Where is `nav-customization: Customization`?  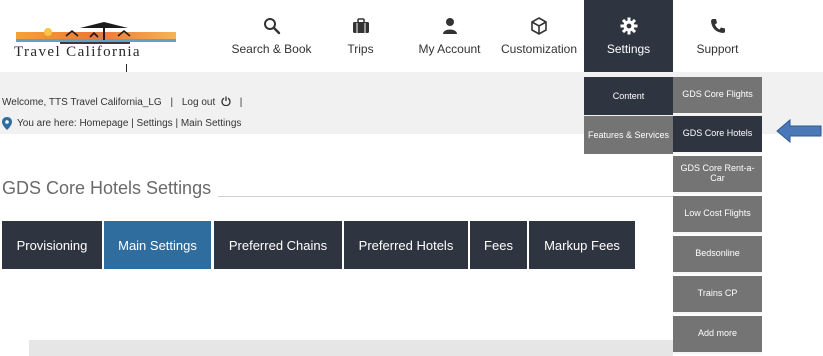
nav-customization: Customization is located at coordinates (539, 36).